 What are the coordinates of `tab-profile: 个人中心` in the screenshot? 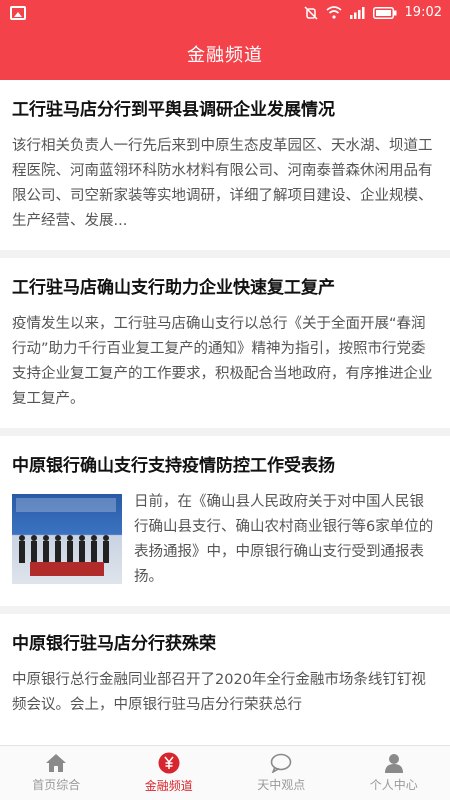 It's located at (394, 773).